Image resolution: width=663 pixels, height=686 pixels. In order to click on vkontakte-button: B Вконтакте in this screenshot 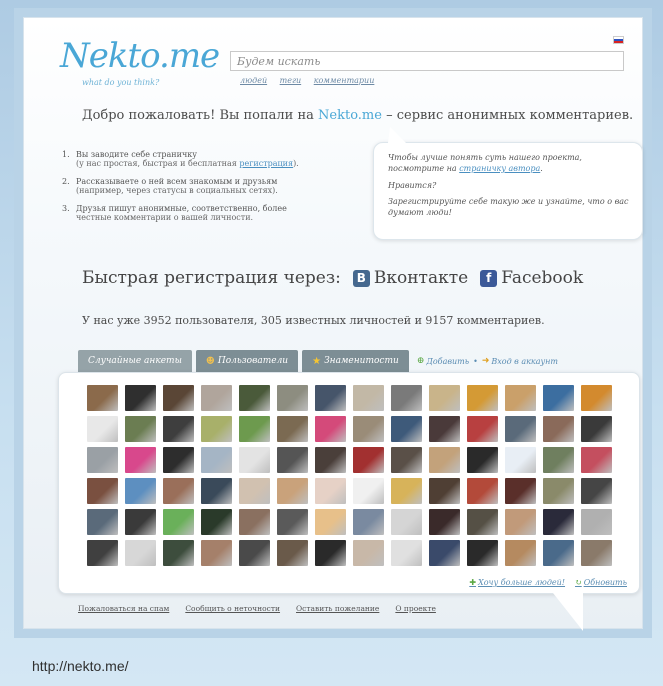, I will do `click(410, 278)`.